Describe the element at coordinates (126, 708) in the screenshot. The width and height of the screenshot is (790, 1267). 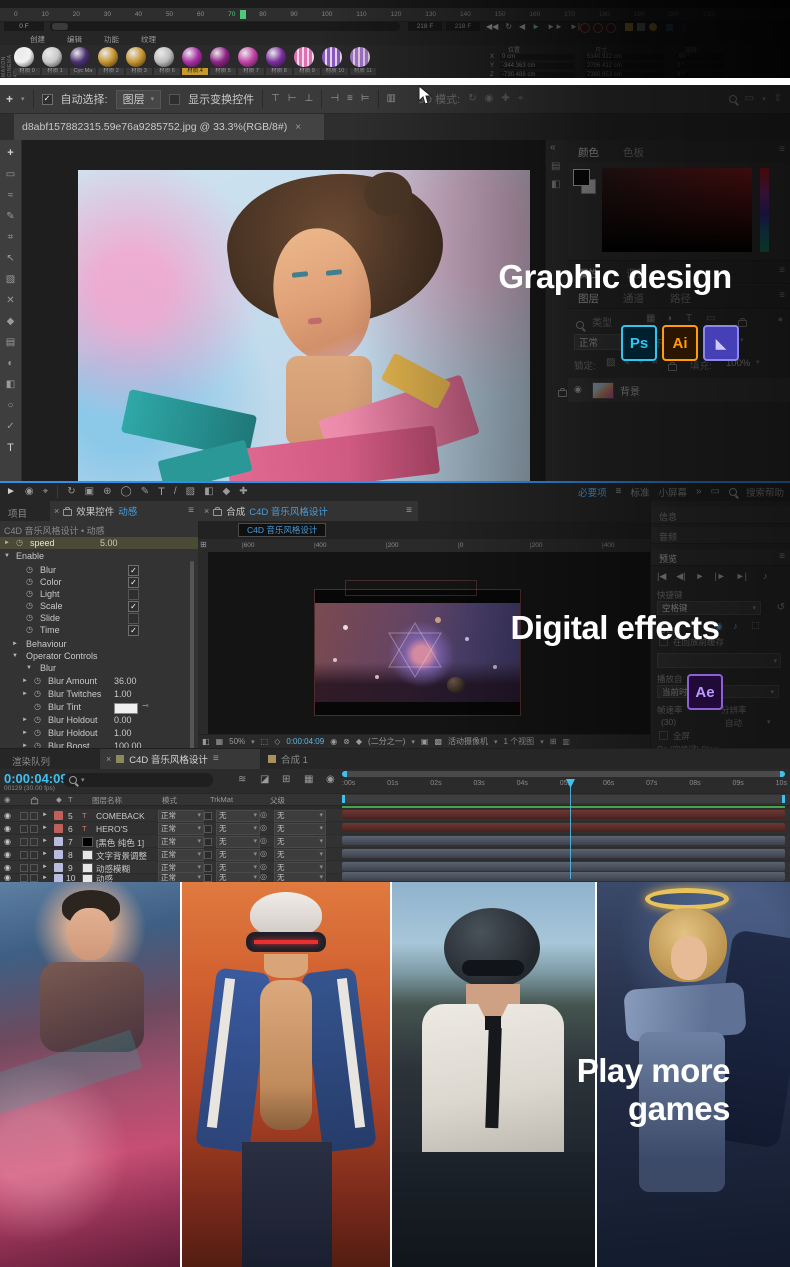
I see `tint-color-swatch` at that location.